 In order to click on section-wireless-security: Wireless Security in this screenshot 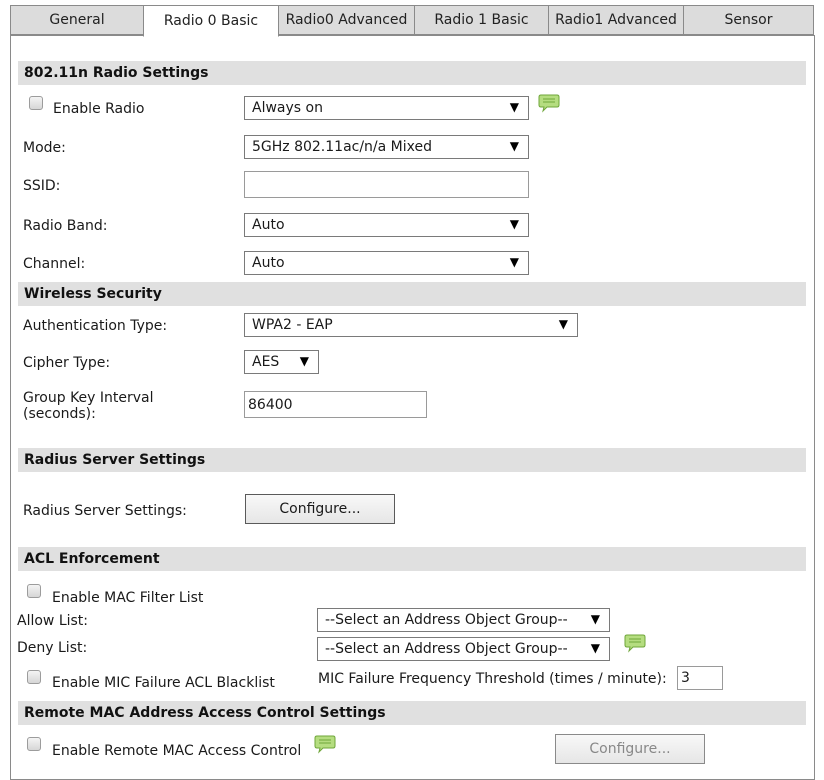, I will do `click(412, 294)`.